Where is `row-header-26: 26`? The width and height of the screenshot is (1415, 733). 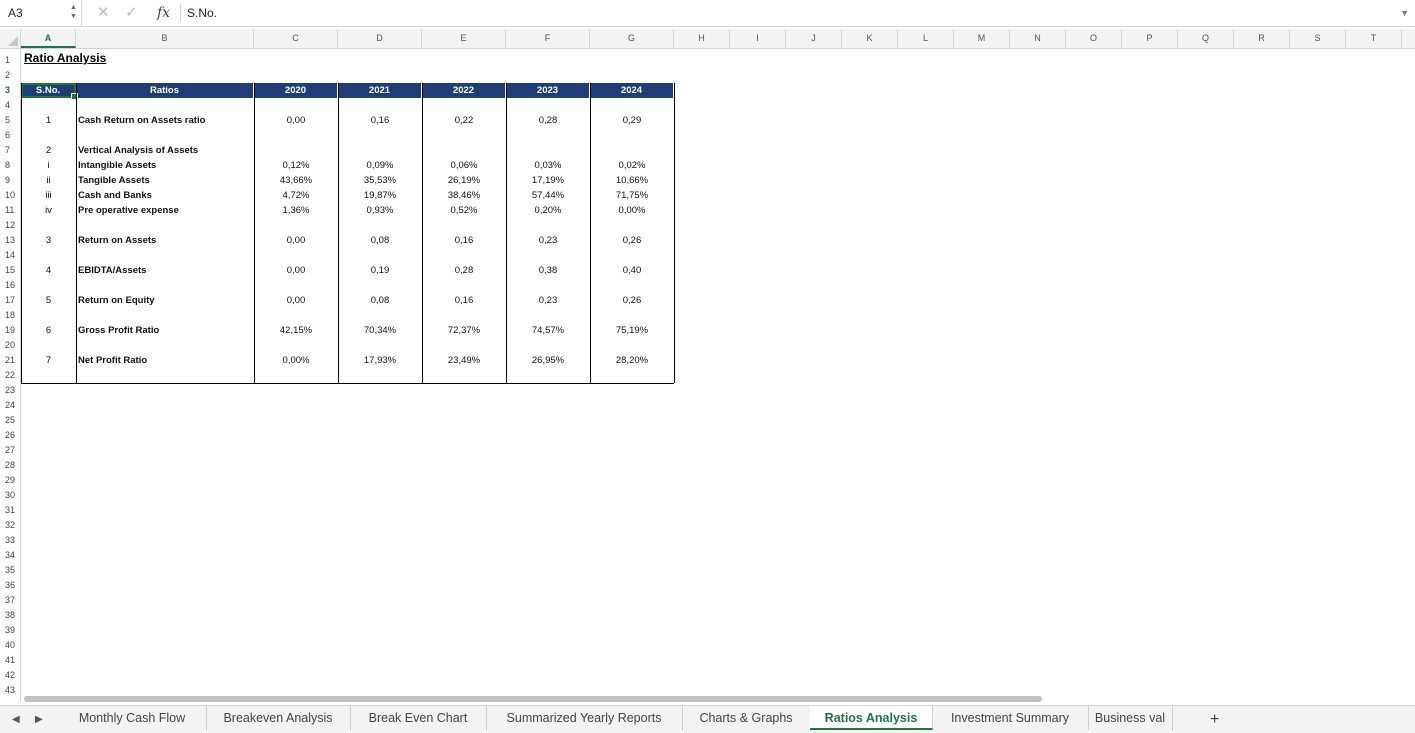 row-header-26: 26 is located at coordinates (10, 435).